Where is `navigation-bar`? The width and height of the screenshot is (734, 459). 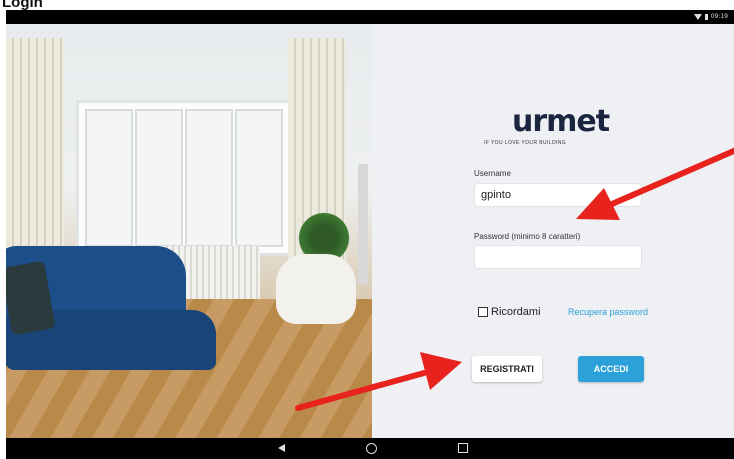 navigation-bar is located at coordinates (370, 448).